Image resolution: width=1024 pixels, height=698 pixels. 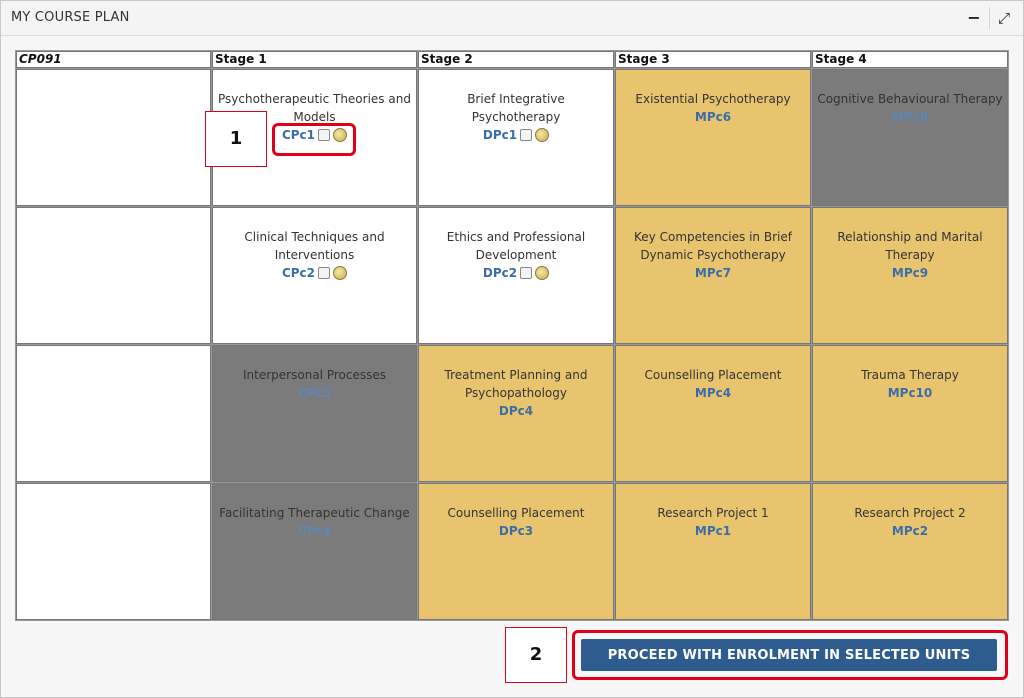 I want to click on unit-code-line: DPc2, so click(x=516, y=273).